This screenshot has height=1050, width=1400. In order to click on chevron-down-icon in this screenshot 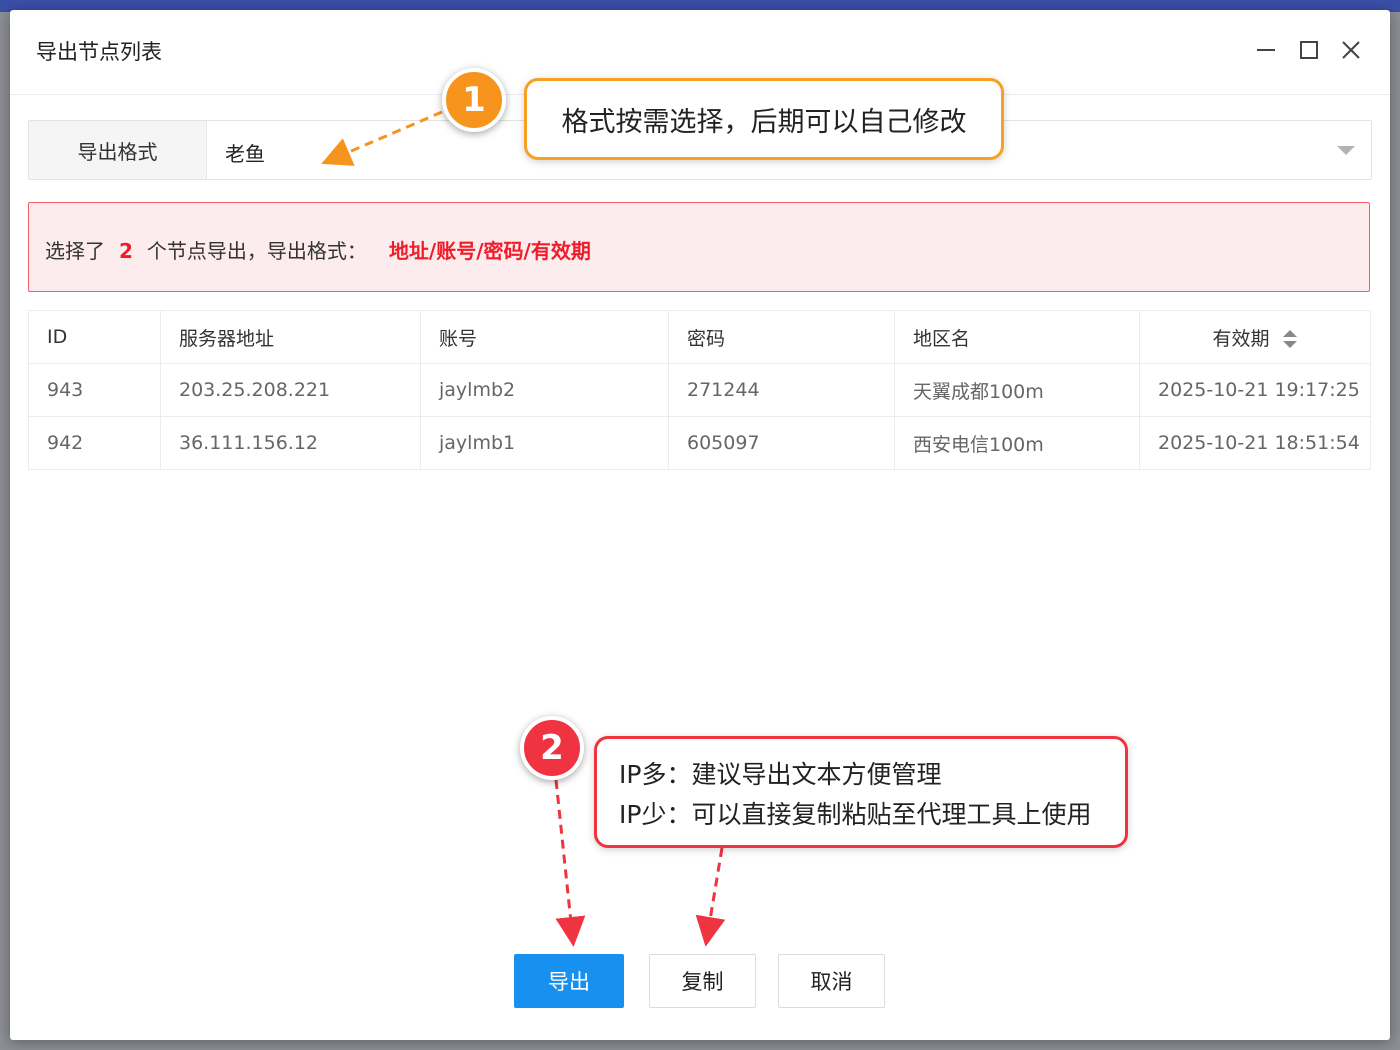, I will do `click(1346, 150)`.